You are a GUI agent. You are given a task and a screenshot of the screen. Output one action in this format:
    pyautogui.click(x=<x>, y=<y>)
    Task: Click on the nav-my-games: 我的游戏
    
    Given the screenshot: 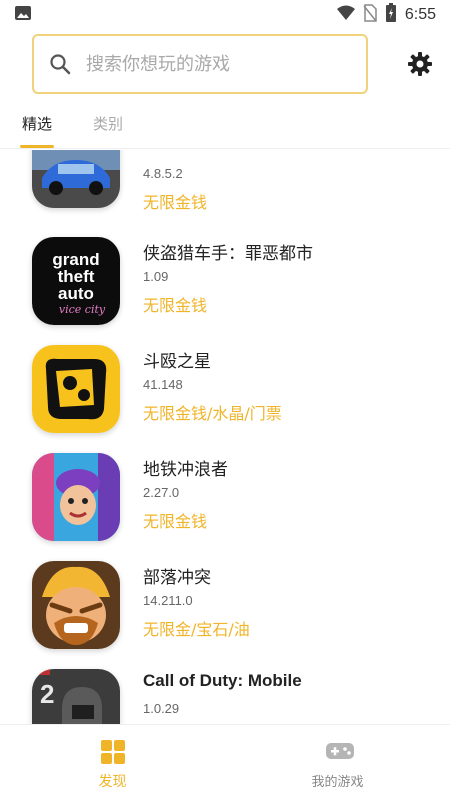 What is the action you would take?
    pyautogui.click(x=337, y=762)
    